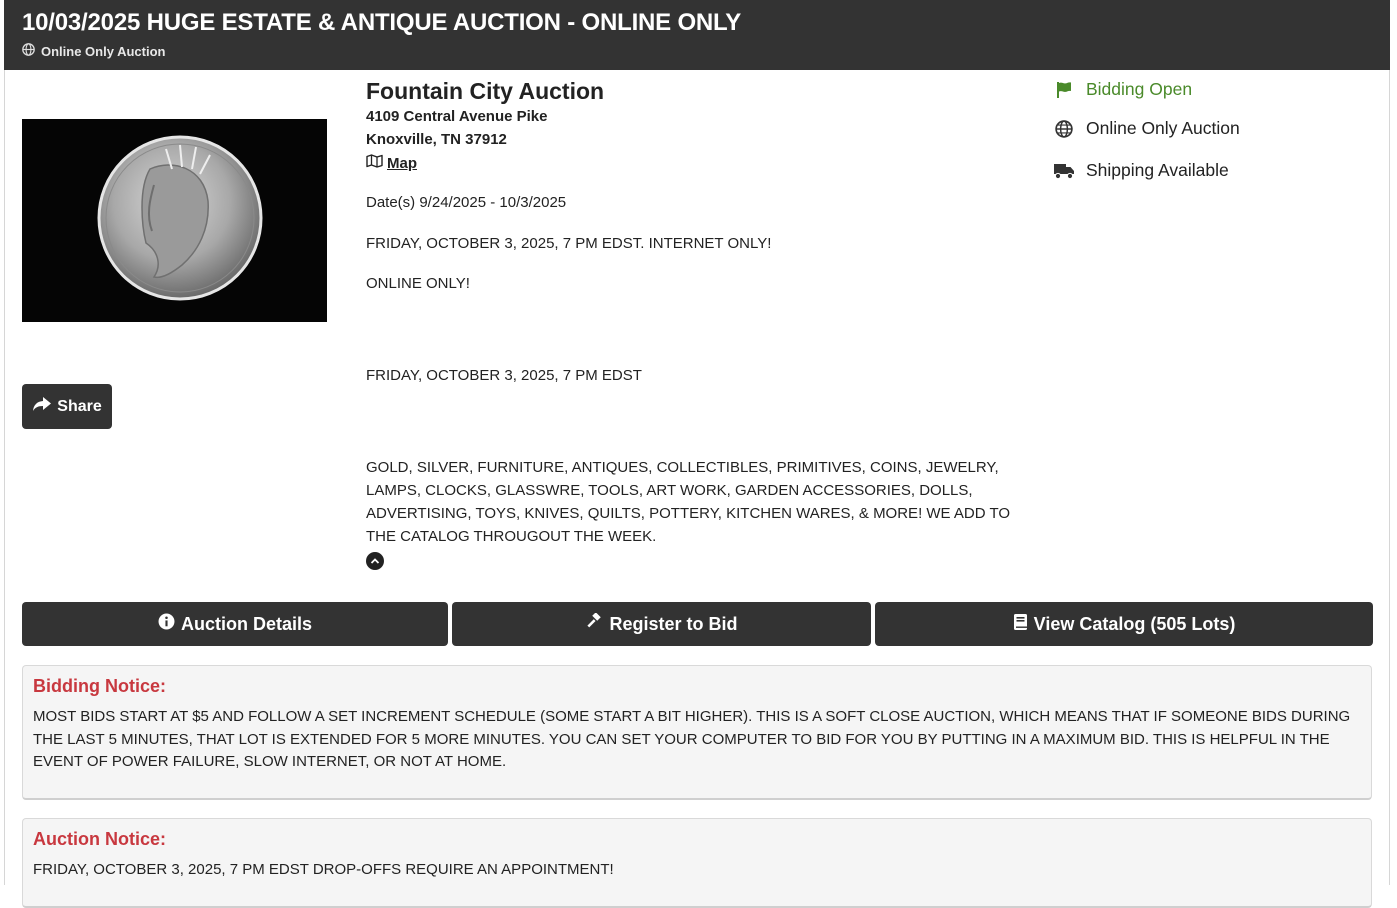 The image size is (1397, 908). What do you see at coordinates (1163, 128) in the screenshot?
I see `auction-type-status-label: Online Only Auction` at bounding box center [1163, 128].